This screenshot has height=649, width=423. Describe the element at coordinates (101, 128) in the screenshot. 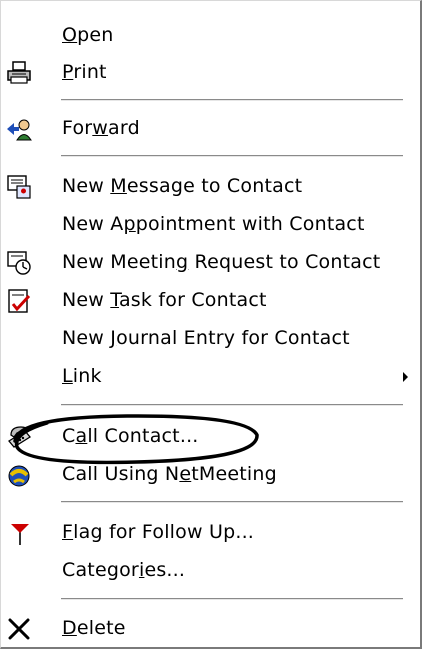

I see `menu-item-label: Forward` at that location.